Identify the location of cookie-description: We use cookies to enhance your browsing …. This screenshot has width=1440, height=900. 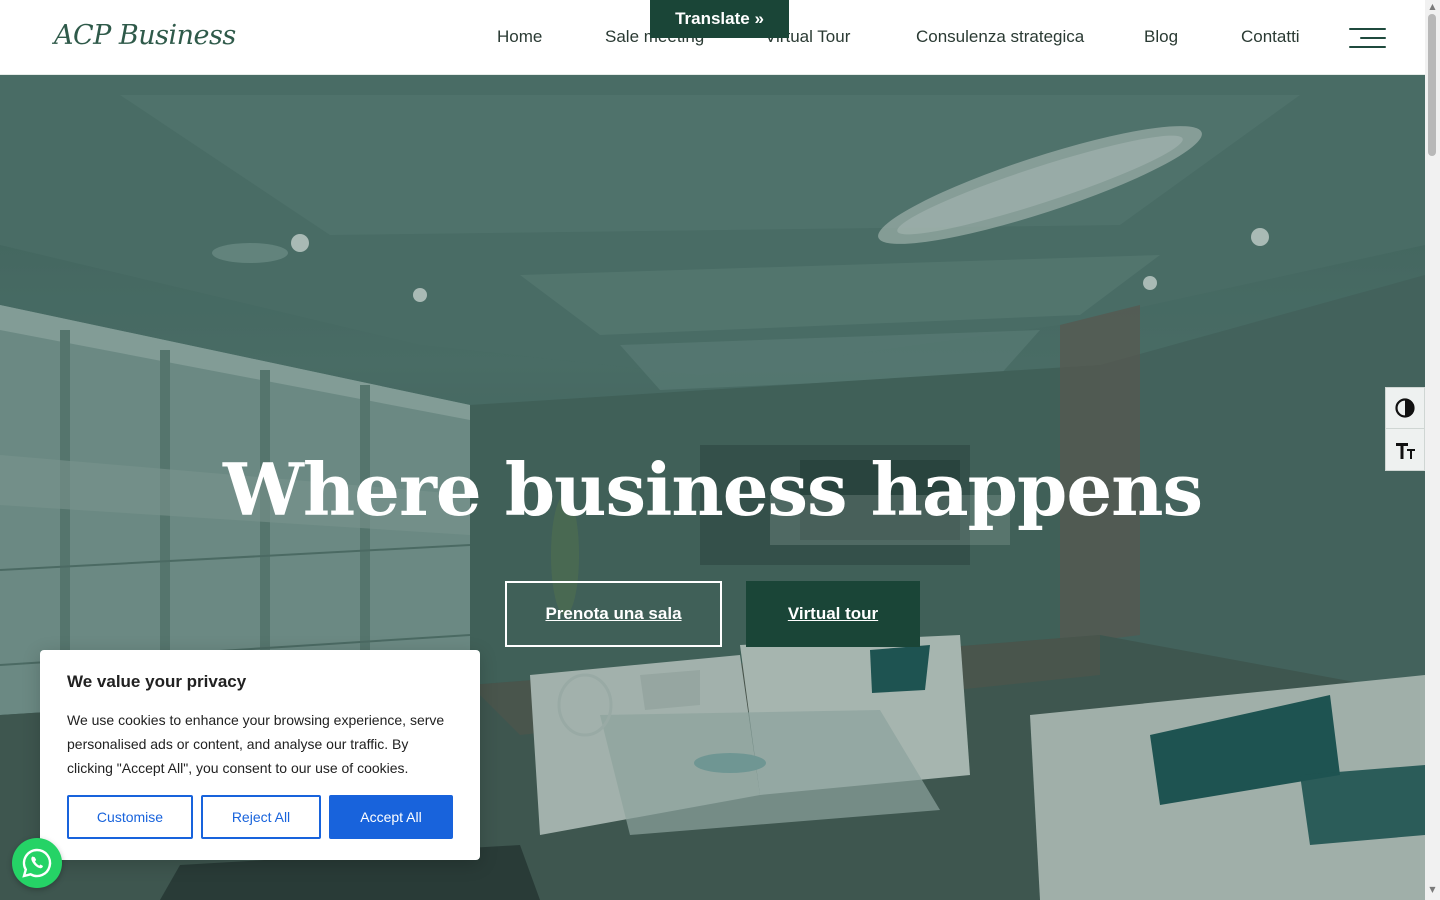
(256, 744).